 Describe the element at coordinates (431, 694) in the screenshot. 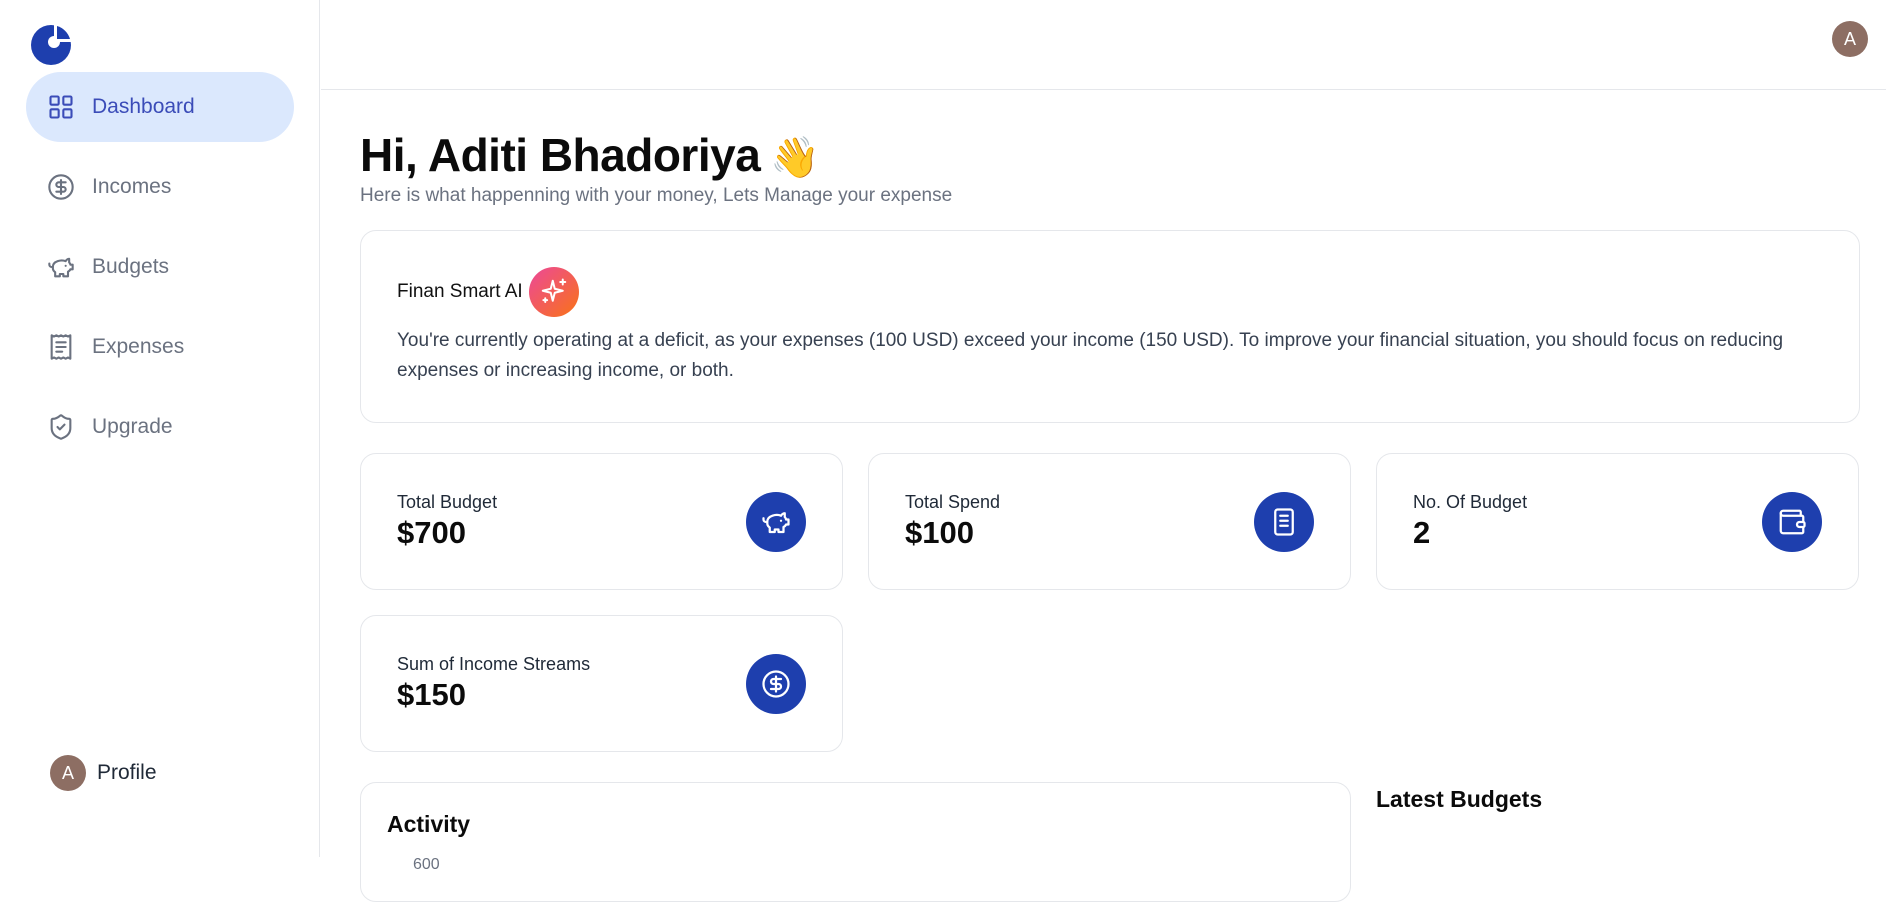

I see `stat-value: $150` at that location.